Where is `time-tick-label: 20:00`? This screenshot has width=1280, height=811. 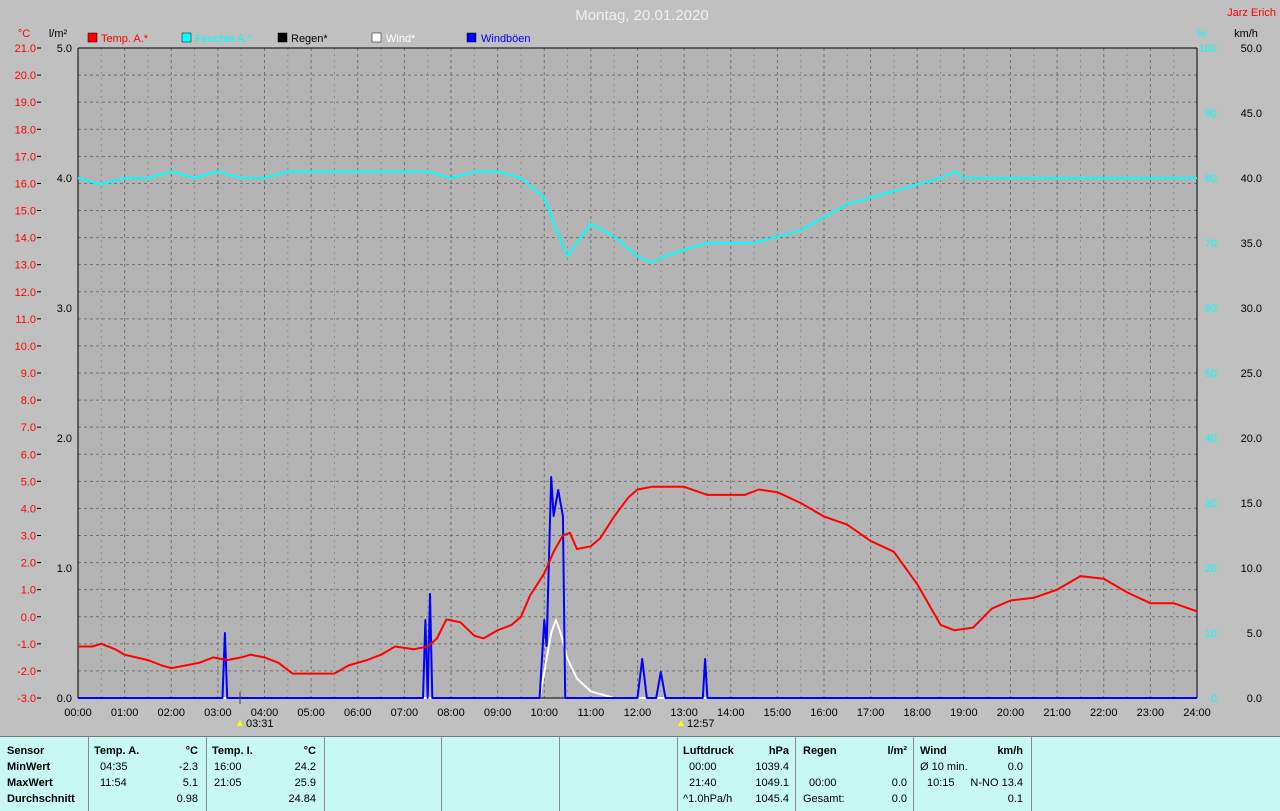
time-tick-label: 20:00 is located at coordinates (1011, 713).